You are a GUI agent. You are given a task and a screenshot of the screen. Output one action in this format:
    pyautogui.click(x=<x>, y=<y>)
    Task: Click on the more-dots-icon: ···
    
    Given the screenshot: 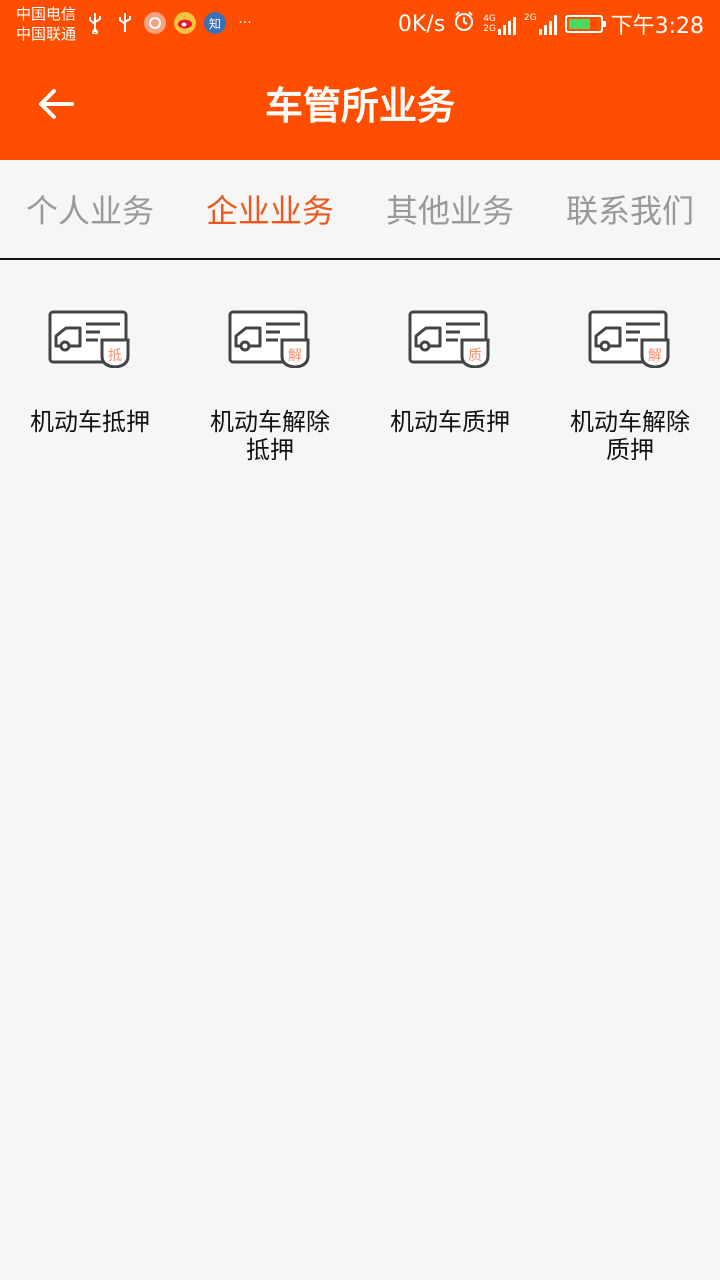 What is the action you would take?
    pyautogui.click(x=245, y=23)
    